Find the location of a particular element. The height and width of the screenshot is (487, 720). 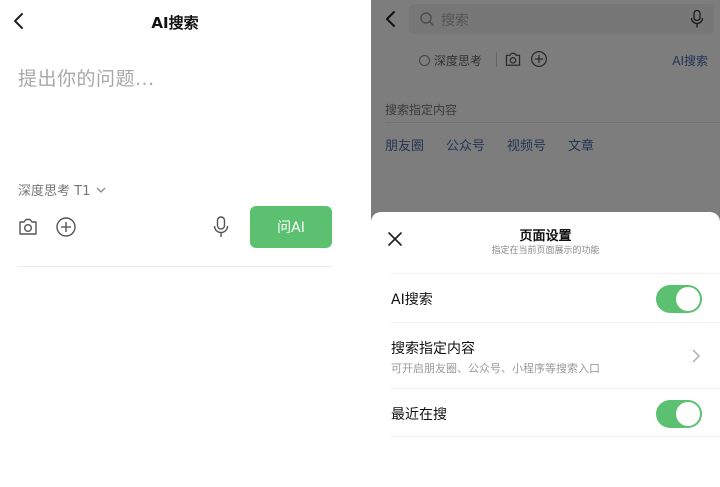

recent-searches-toggle is located at coordinates (679, 414).